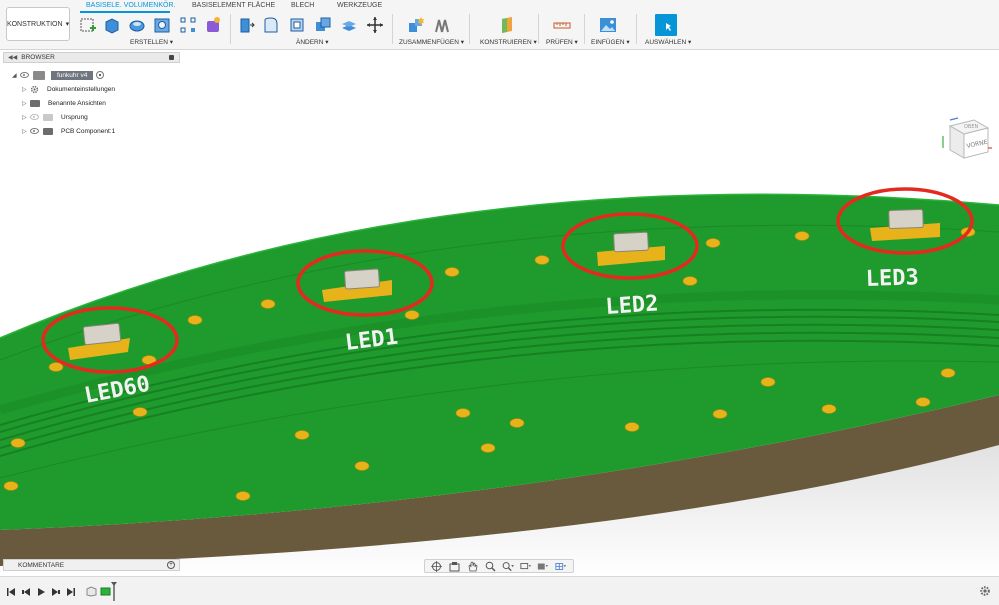 Image resolution: width=999 pixels, height=605 pixels. What do you see at coordinates (561, 566) in the screenshot?
I see `grid-icon` at bounding box center [561, 566].